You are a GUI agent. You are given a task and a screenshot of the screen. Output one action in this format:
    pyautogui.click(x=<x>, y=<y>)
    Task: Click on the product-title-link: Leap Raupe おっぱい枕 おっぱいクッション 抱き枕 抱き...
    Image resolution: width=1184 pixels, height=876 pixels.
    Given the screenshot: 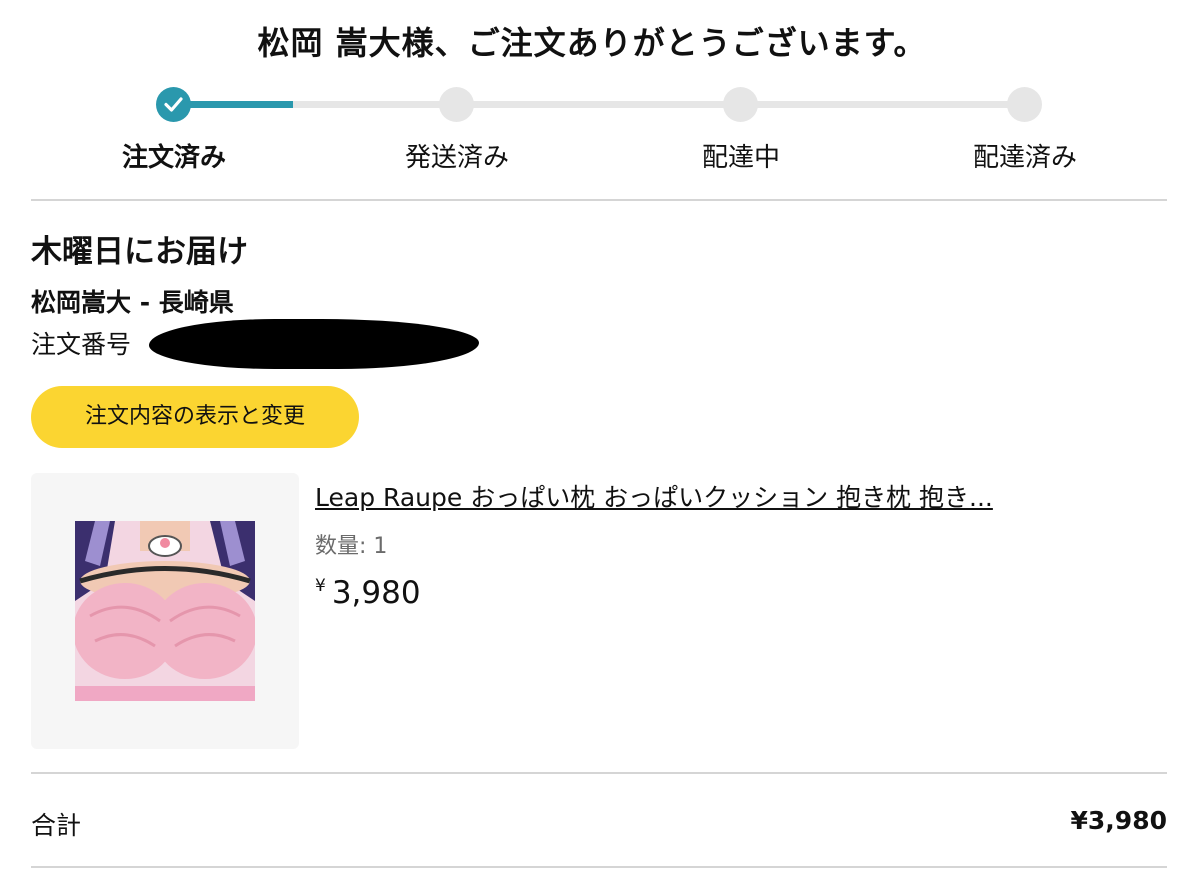 What is the action you would take?
    pyautogui.click(x=654, y=496)
    